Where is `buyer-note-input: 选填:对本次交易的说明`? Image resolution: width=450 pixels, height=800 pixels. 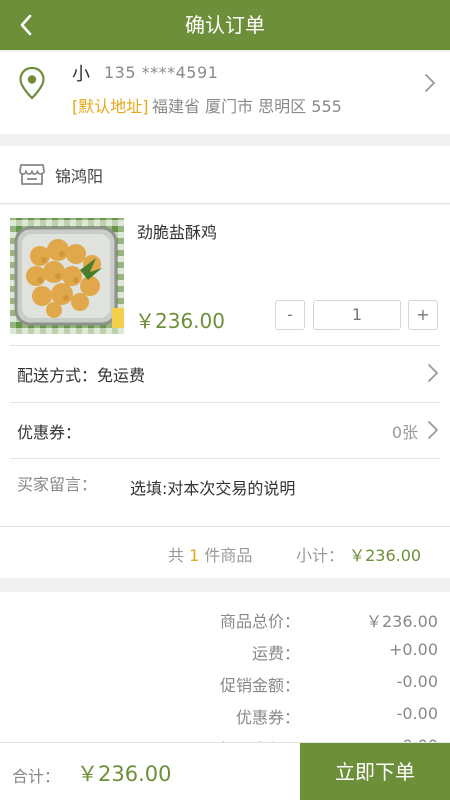 buyer-note-input: 选填:对本次交易的说明 is located at coordinates (212, 487).